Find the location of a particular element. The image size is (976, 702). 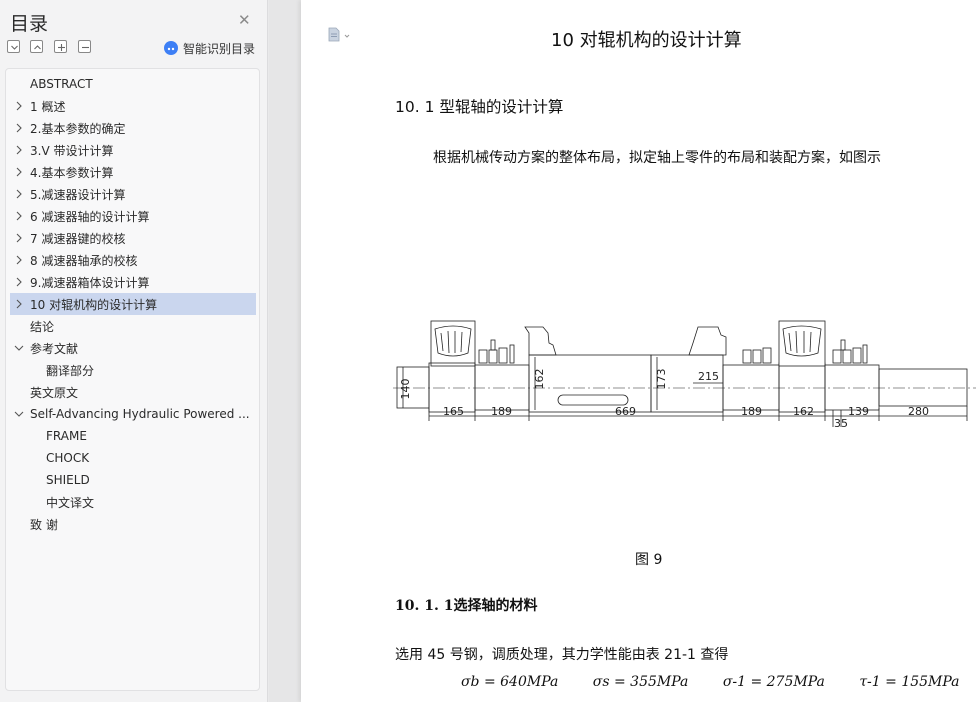

toc-item: FRAME is located at coordinates (133, 436).